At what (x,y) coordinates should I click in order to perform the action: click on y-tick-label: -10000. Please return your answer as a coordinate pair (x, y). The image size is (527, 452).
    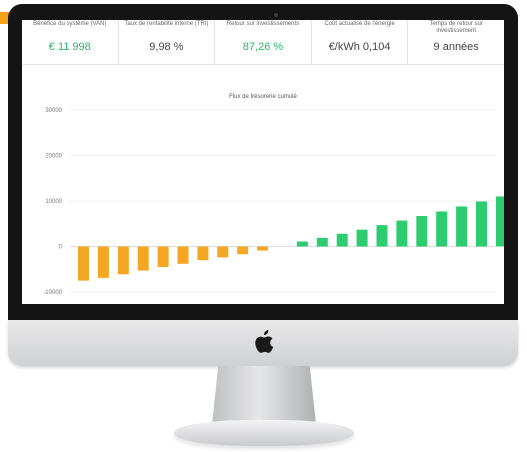
    Looking at the image, I should click on (52, 293).